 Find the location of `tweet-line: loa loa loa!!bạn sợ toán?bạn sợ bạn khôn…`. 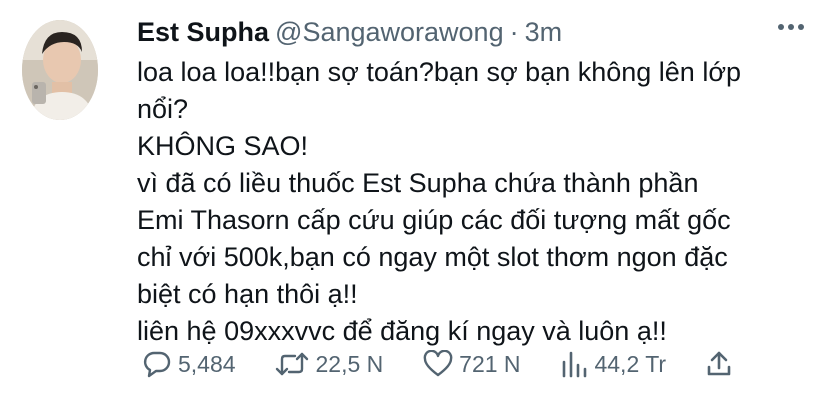

tweet-line: loa loa loa!!bạn sợ toán?bạn sợ bạn khôn… is located at coordinates (439, 72).